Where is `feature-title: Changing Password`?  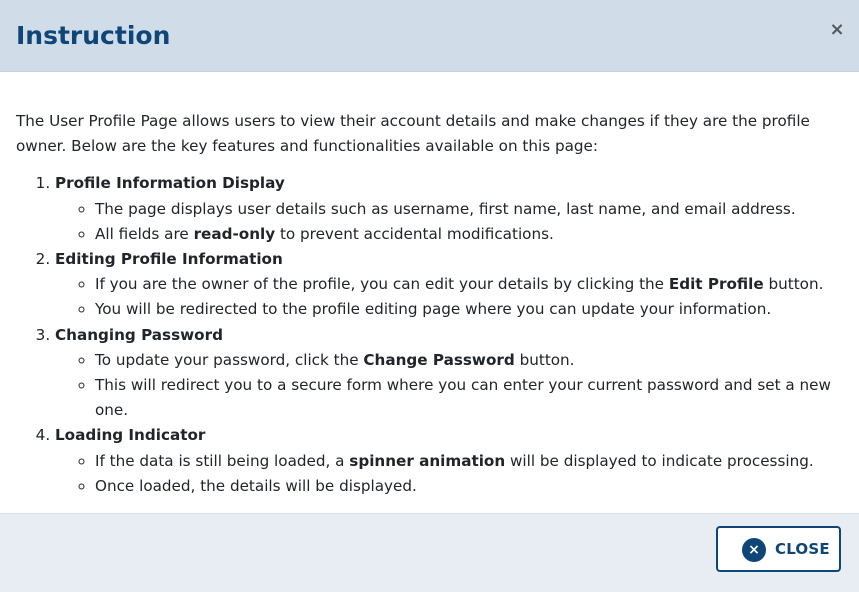 feature-title: Changing Password is located at coordinates (139, 334).